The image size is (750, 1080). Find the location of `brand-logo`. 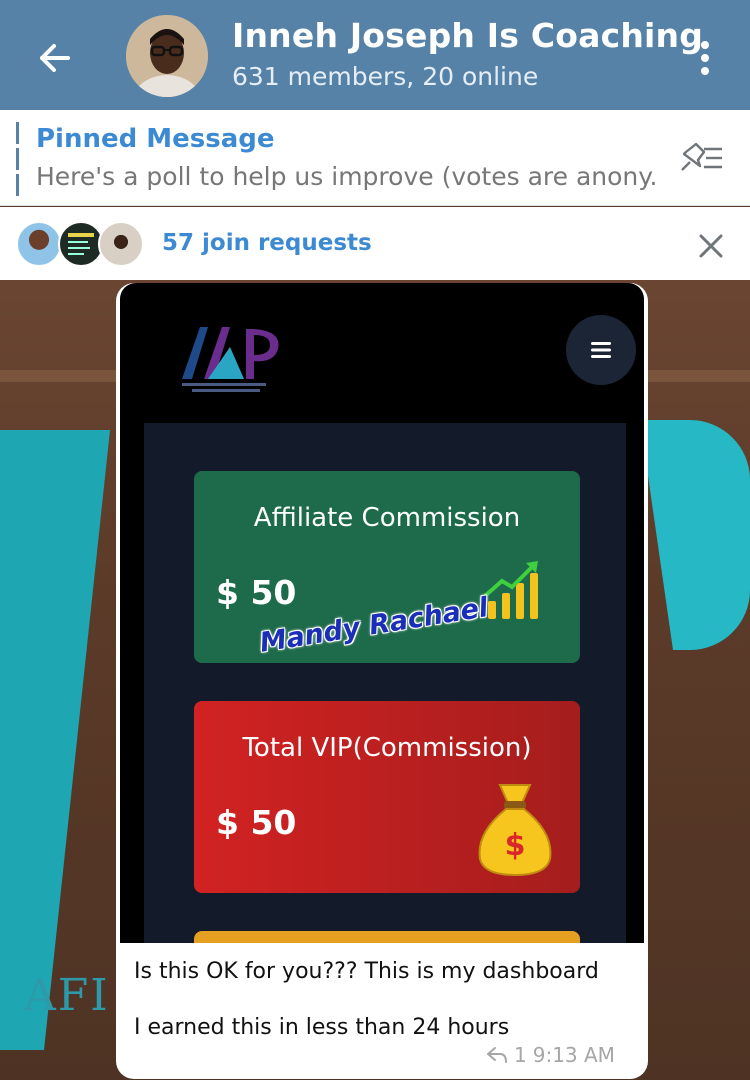

brand-logo is located at coordinates (230, 359).